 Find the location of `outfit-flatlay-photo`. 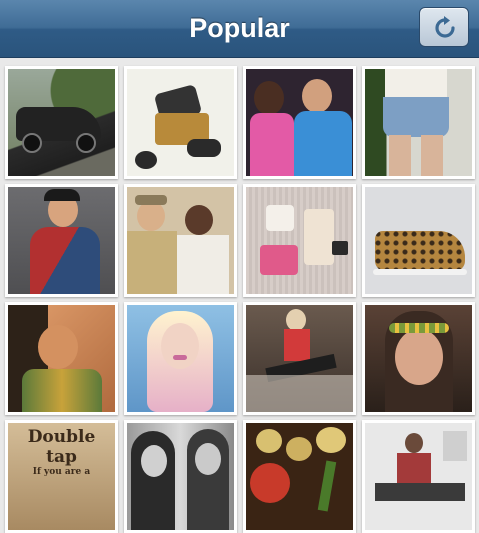

outfit-flatlay-photo is located at coordinates (299, 240).